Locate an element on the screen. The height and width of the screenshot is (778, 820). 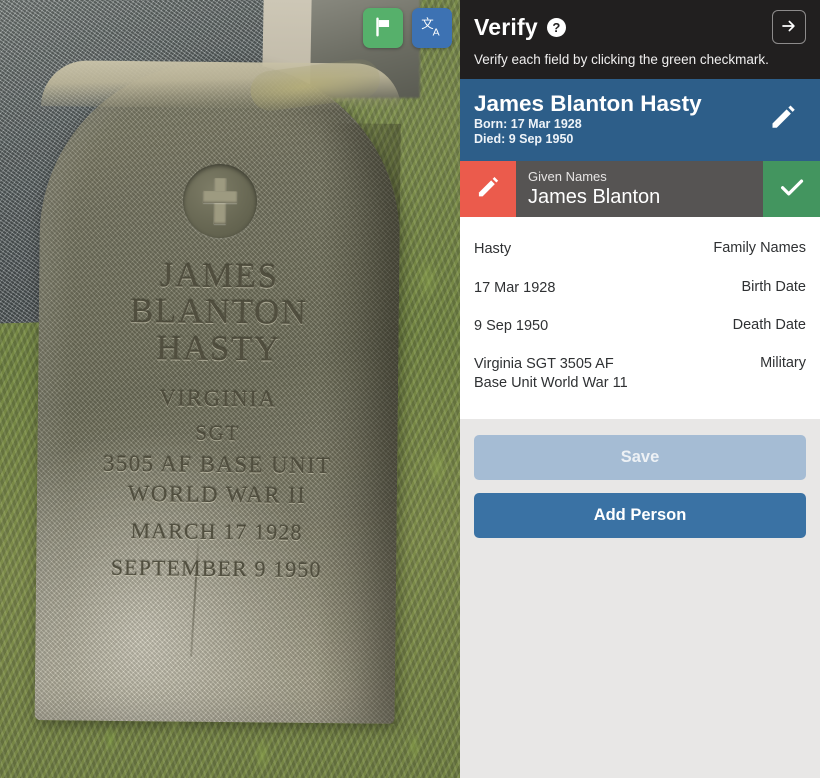
photo-action-buttons: 文 A is located at coordinates (407, 28).